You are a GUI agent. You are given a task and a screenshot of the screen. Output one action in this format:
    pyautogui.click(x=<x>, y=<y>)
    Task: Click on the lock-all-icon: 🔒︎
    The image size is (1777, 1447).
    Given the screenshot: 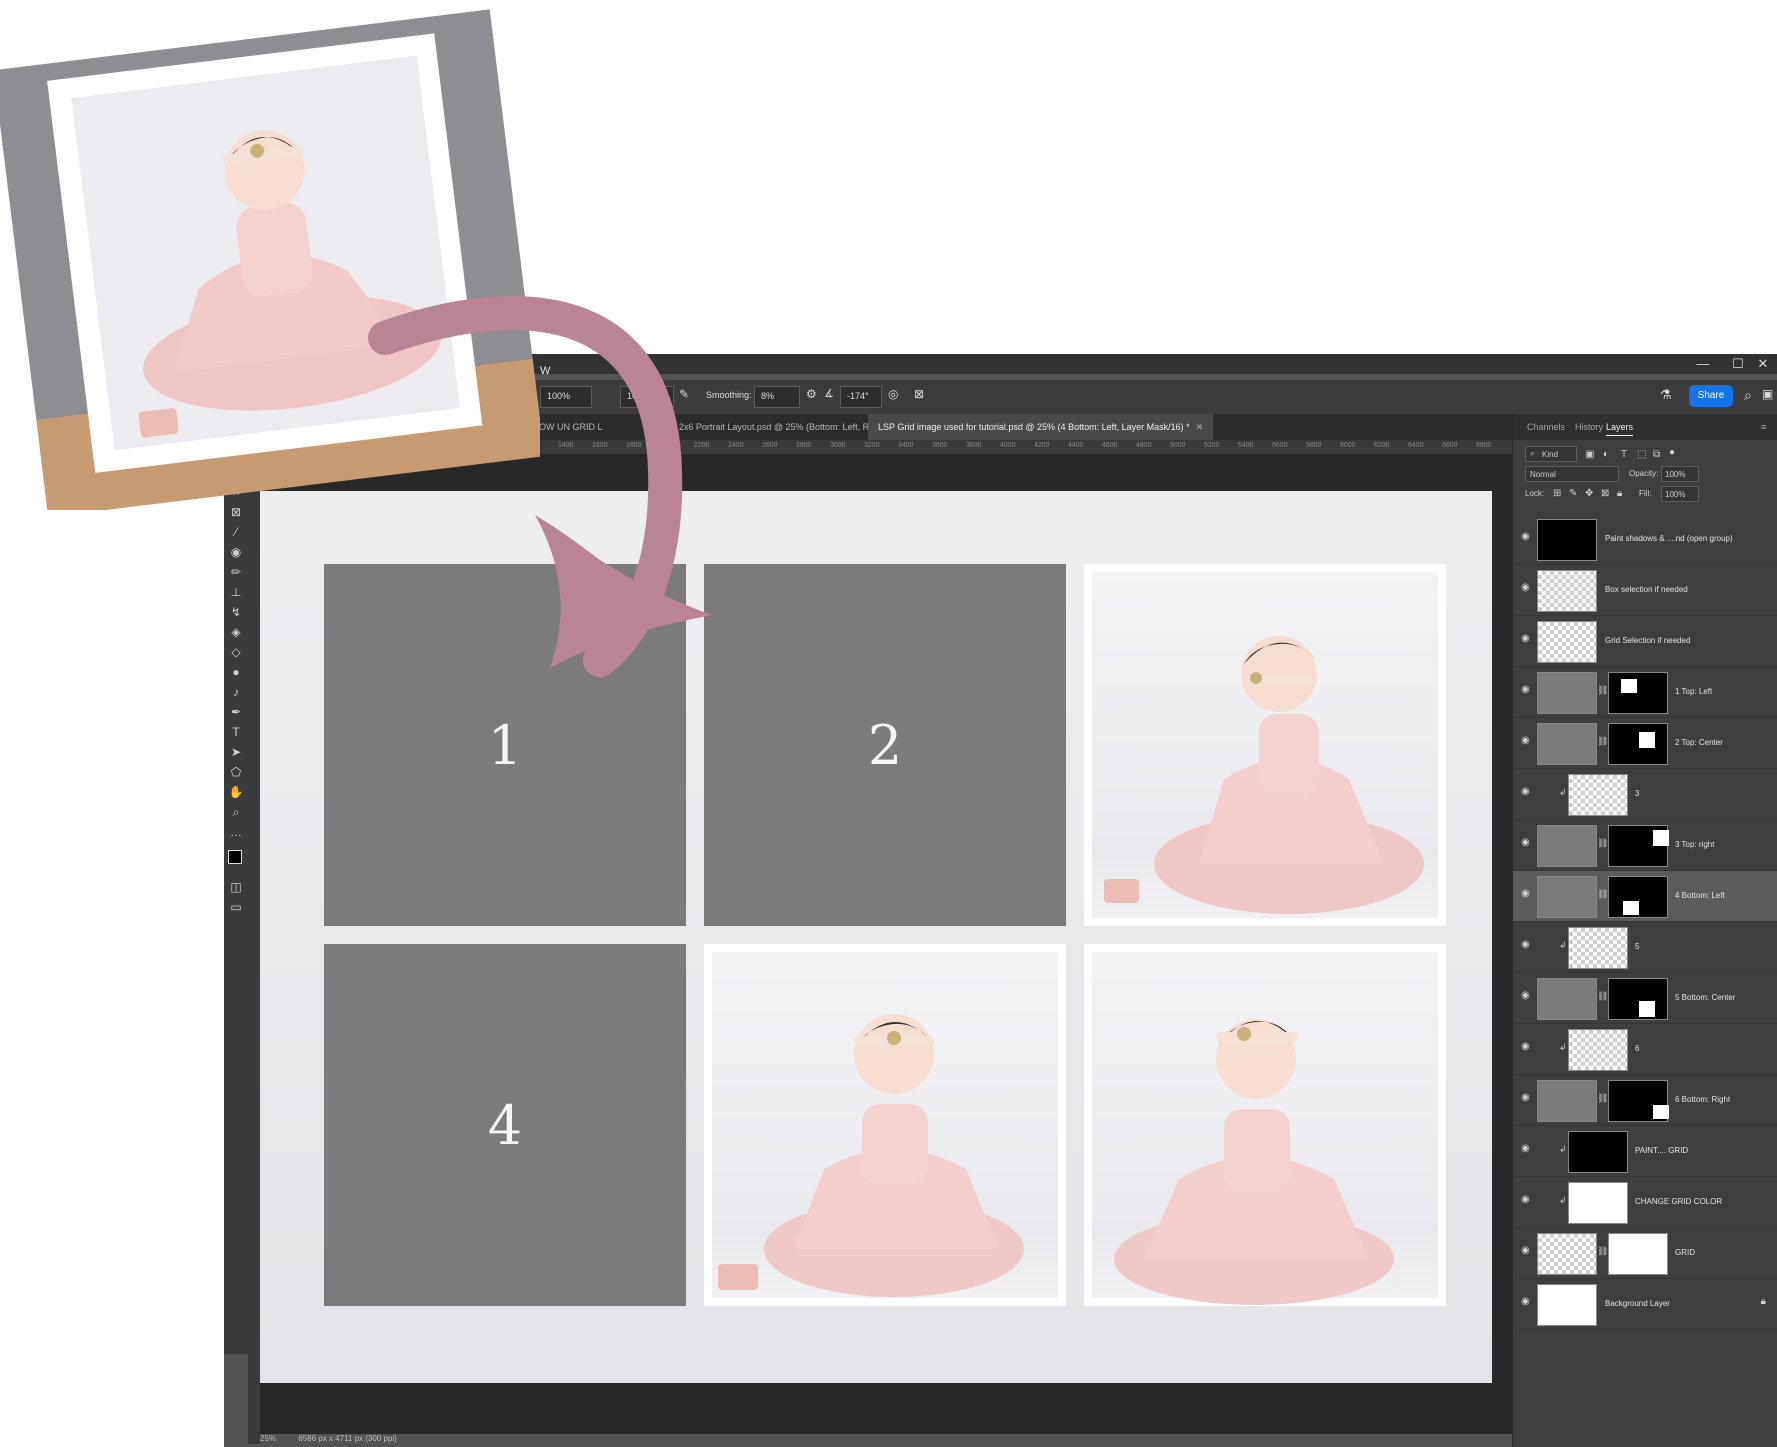 What is the action you would take?
    pyautogui.click(x=1619, y=493)
    